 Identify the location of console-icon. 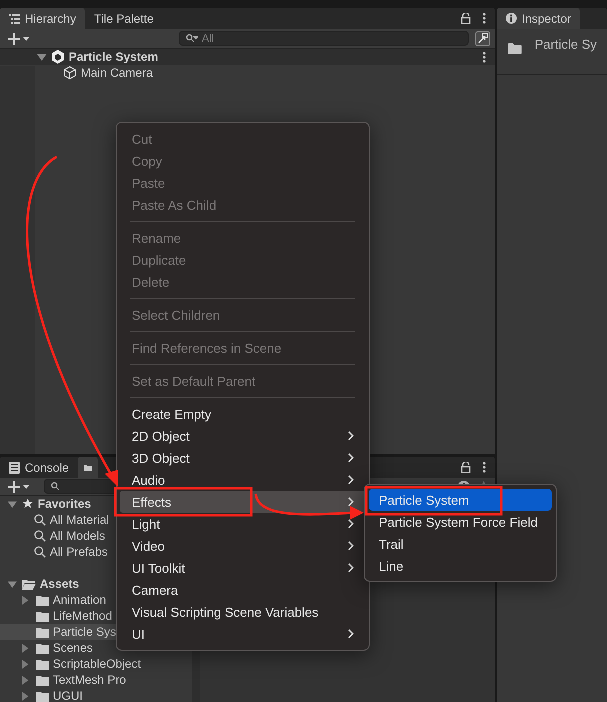
(14, 468).